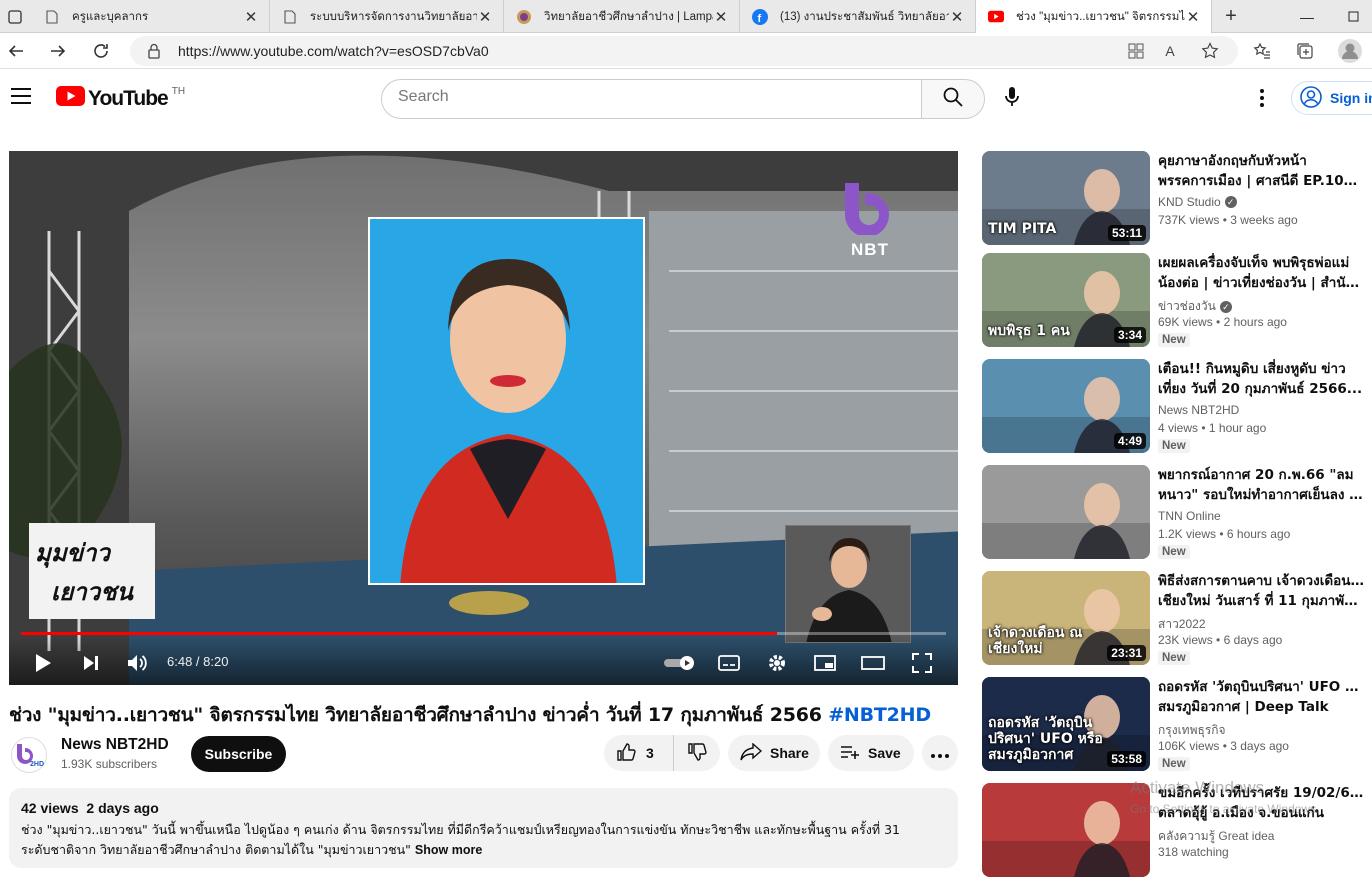 Image resolution: width=1372 pixels, height=883 pixels. I want to click on recommended-channel: TNN Online, so click(1189, 516).